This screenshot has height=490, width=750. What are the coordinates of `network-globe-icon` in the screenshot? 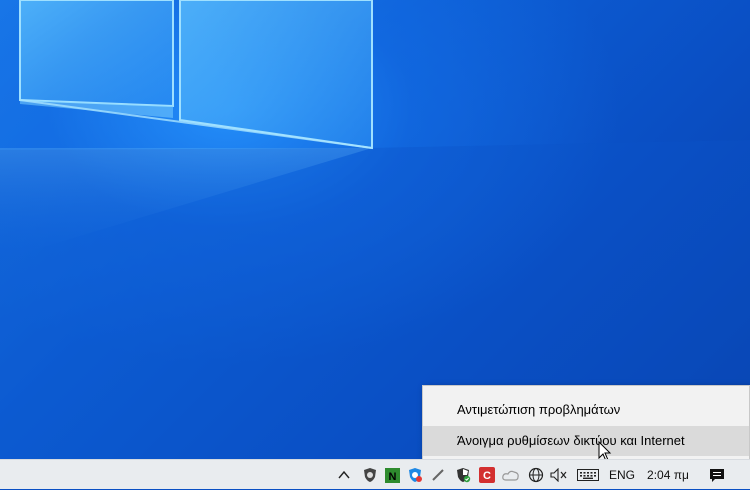 It's located at (536, 475).